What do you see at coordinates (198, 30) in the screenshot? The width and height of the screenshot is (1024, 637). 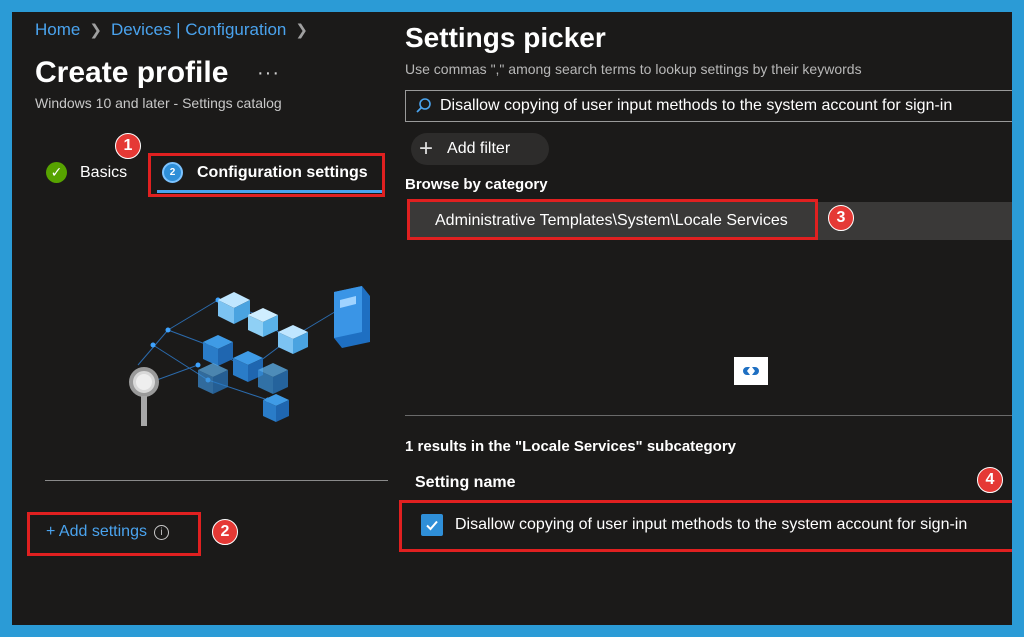 I see `breadcrumb-devices-configuration: Devices | Configuration` at bounding box center [198, 30].